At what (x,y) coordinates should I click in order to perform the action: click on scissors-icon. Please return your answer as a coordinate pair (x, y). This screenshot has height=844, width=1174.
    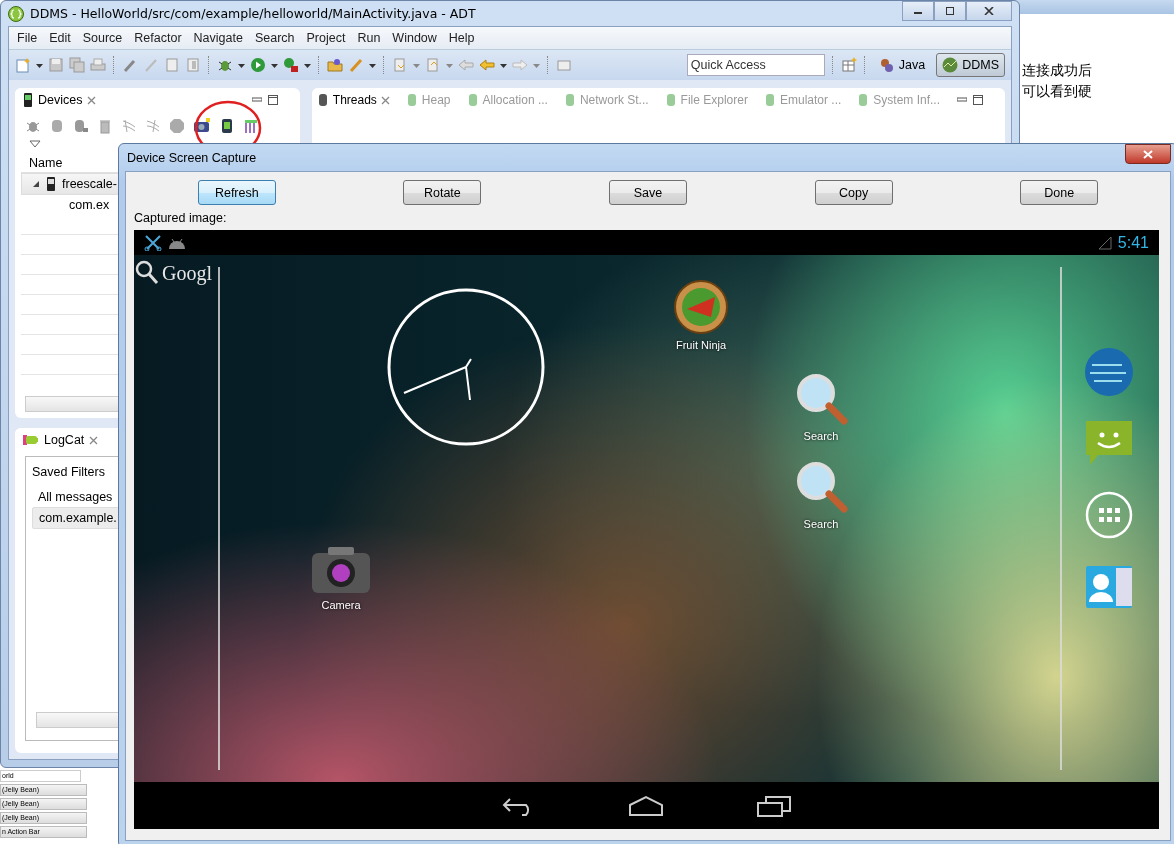
    Looking at the image, I should click on (153, 242).